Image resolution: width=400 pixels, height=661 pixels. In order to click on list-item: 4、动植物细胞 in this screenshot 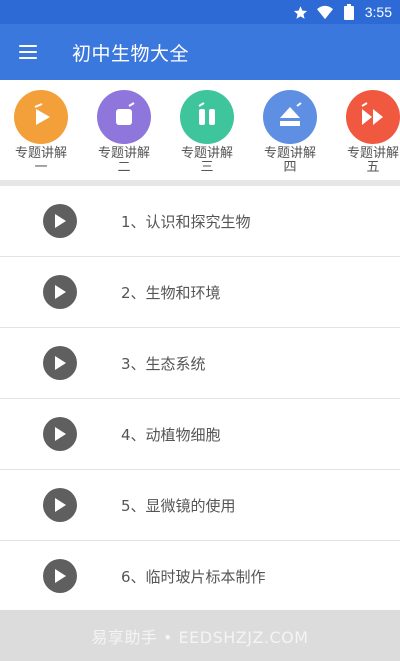, I will do `click(200, 434)`.